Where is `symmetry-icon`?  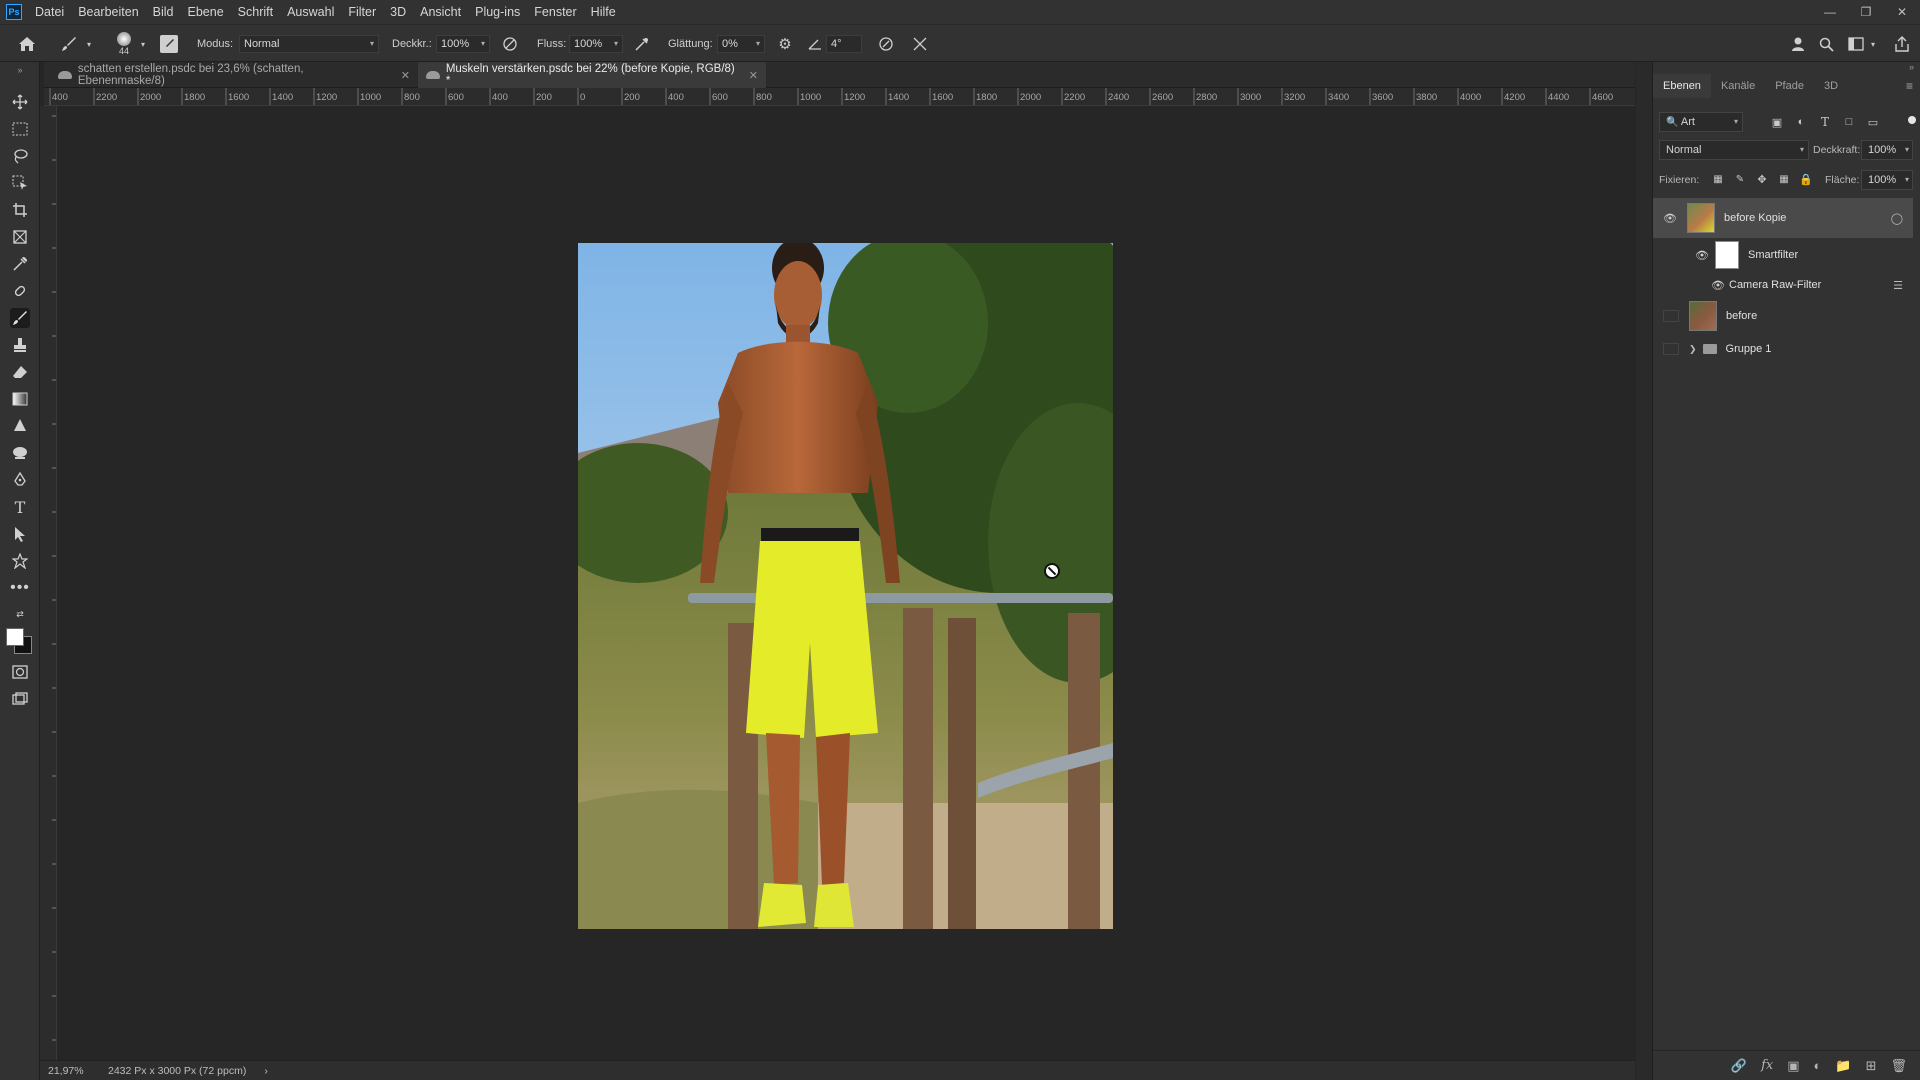
symmetry-icon is located at coordinates (920, 44).